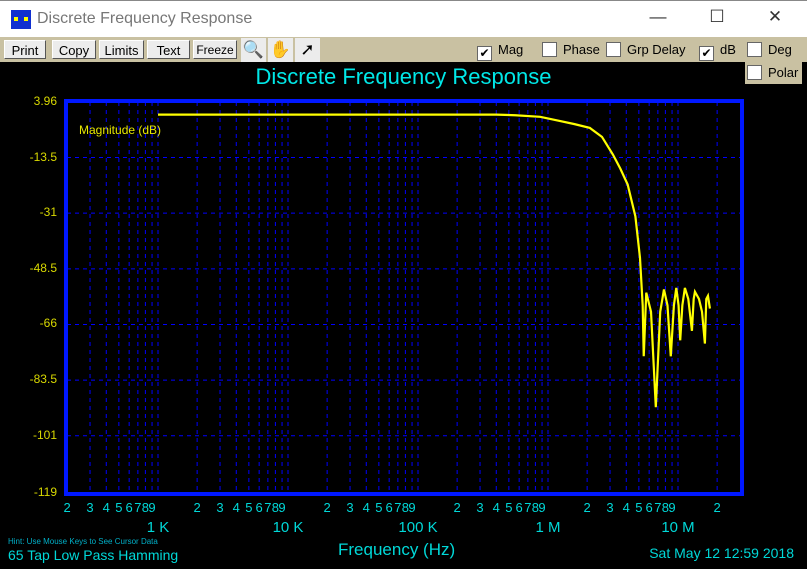  I want to click on y-tick-label: -83.5, so click(43, 379).